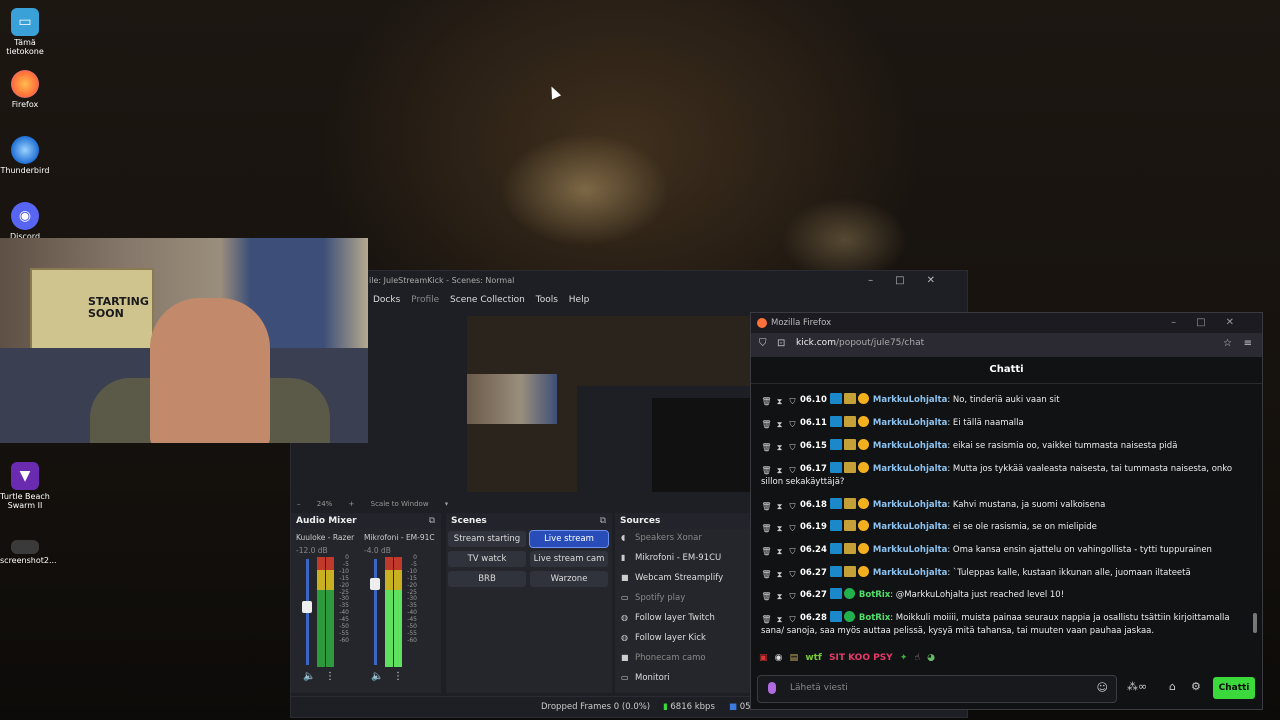 This screenshot has height=720, width=1280. Describe the element at coordinates (653, 598) in the screenshot. I see `source-item: ▭ Spotify play` at that location.